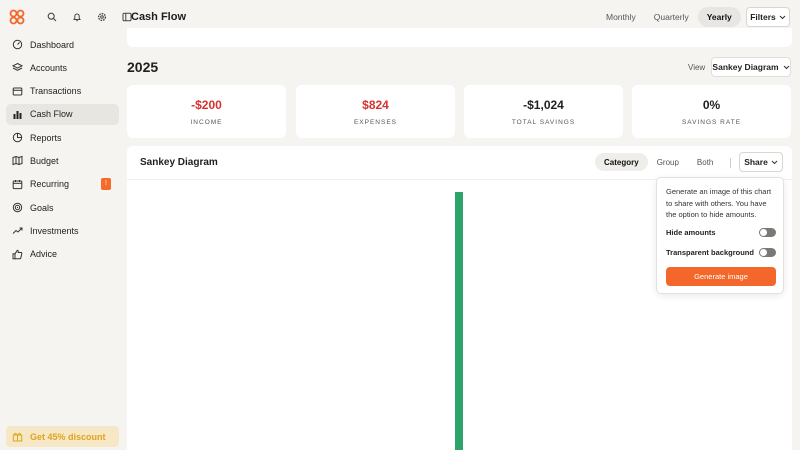  Describe the element at coordinates (621, 17) in the screenshot. I see `tab-monthly: Monthly` at that location.